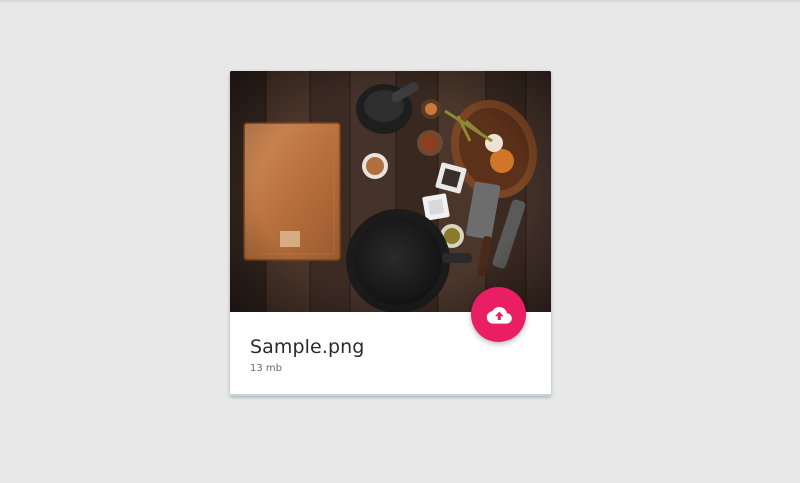 The height and width of the screenshot is (483, 800). I want to click on file-size: 13 mb, so click(266, 368).